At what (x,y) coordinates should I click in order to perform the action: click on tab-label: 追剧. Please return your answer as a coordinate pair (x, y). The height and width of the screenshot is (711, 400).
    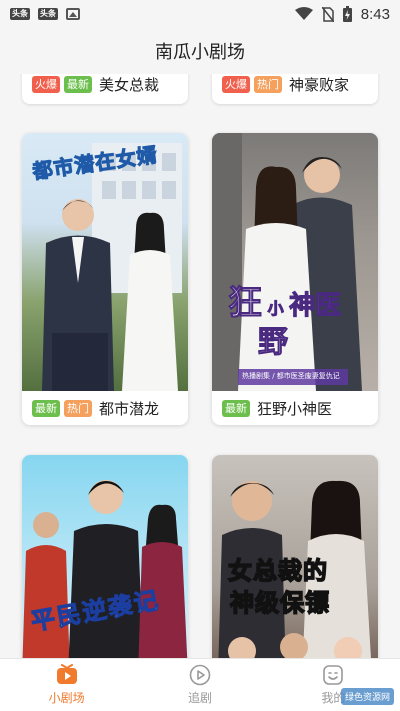
    Looking at the image, I should click on (199, 698).